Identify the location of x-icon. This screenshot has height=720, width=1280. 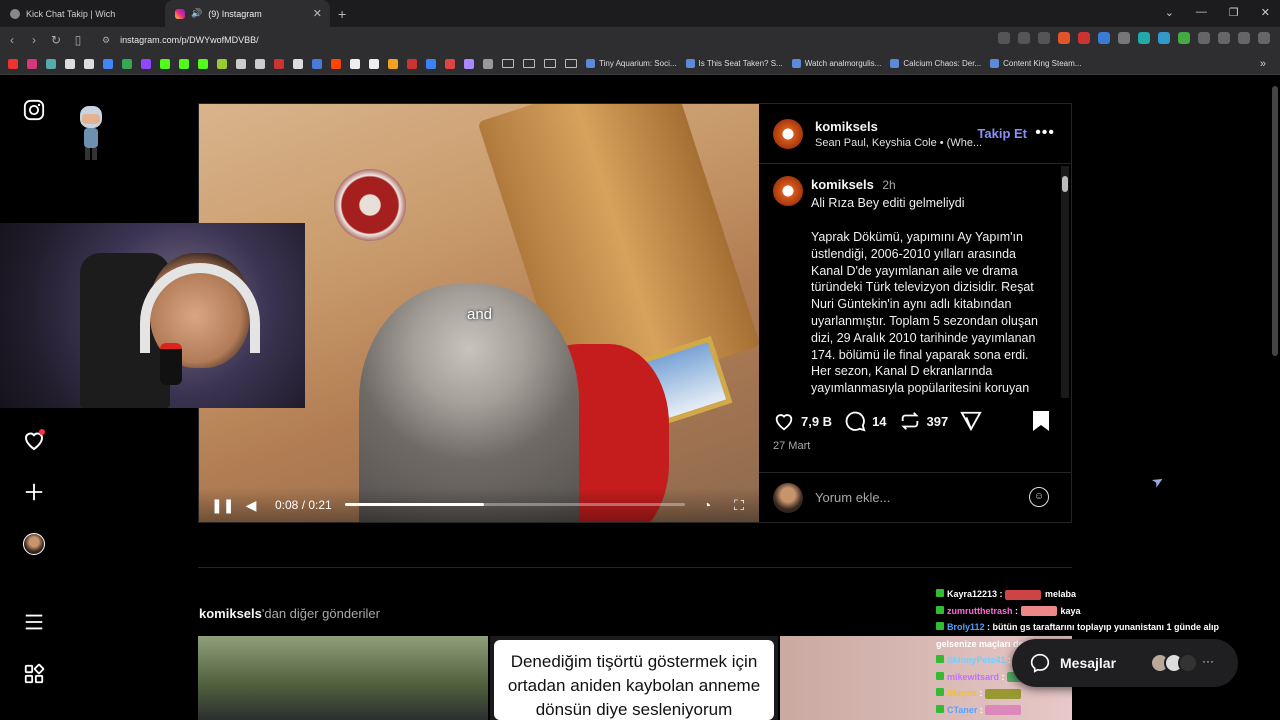
(298, 63).